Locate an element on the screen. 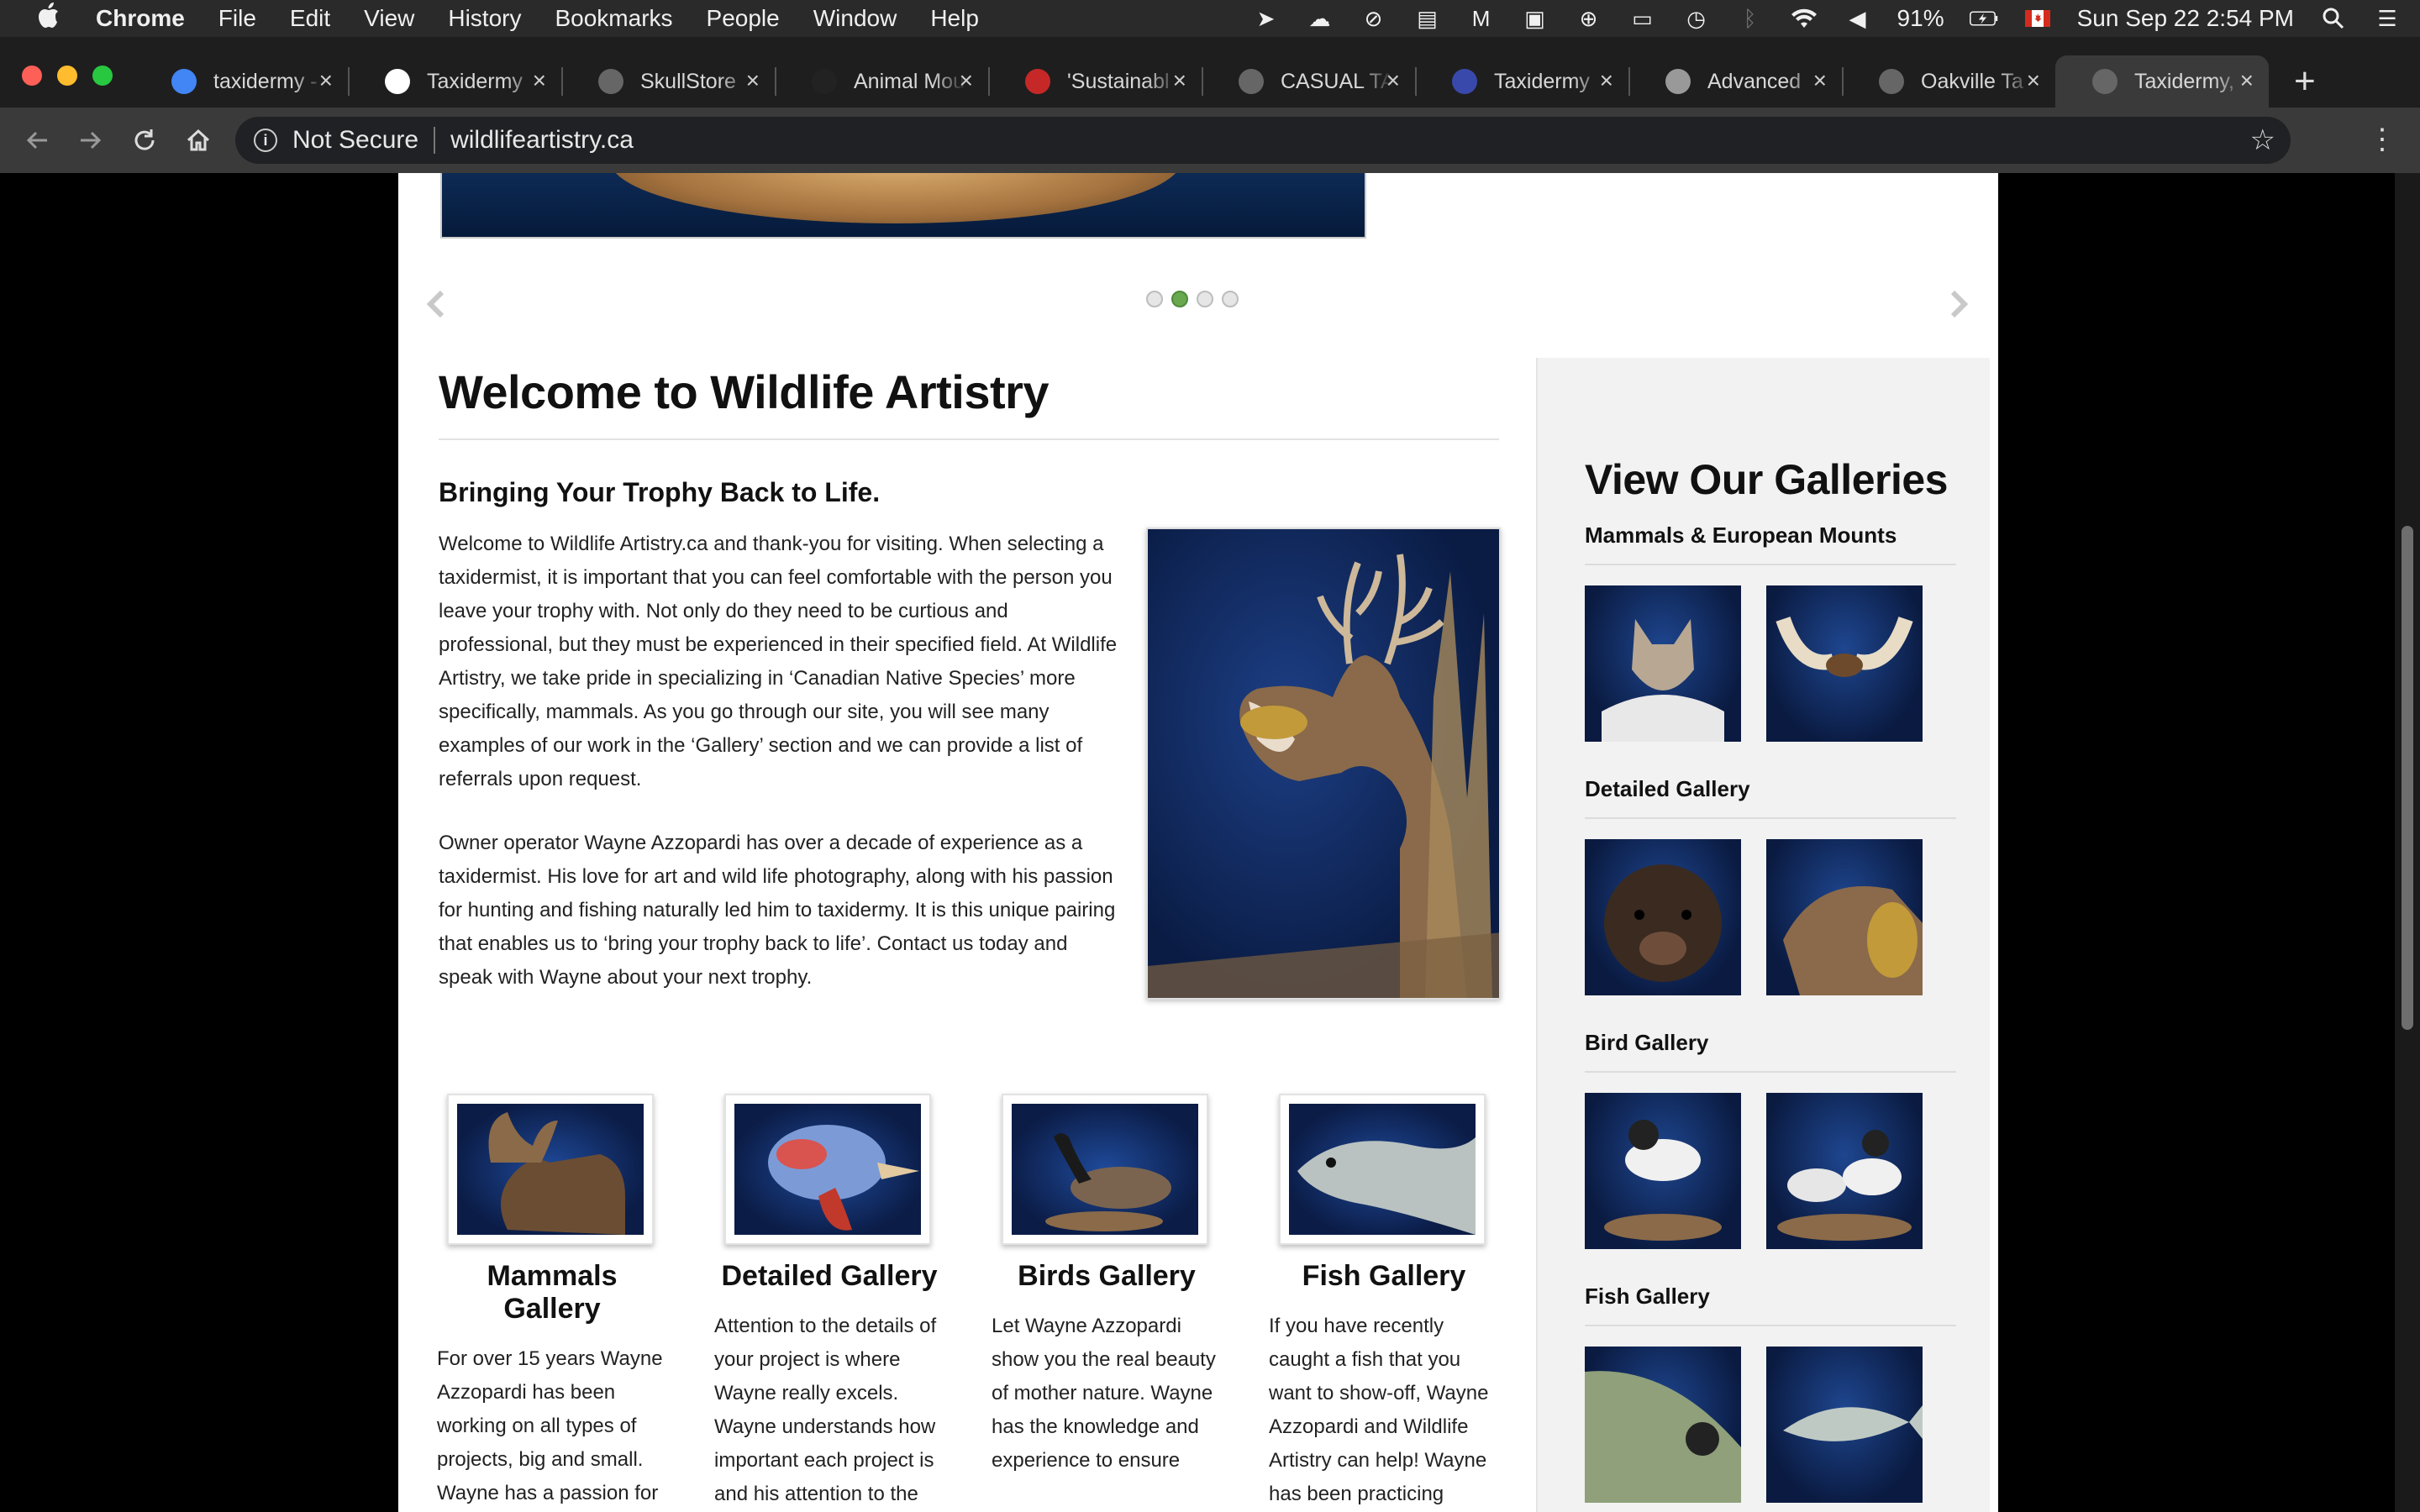 This screenshot has width=2420, height=1512. sidebar-section-title: Bird Gallery is located at coordinates (1770, 1043).